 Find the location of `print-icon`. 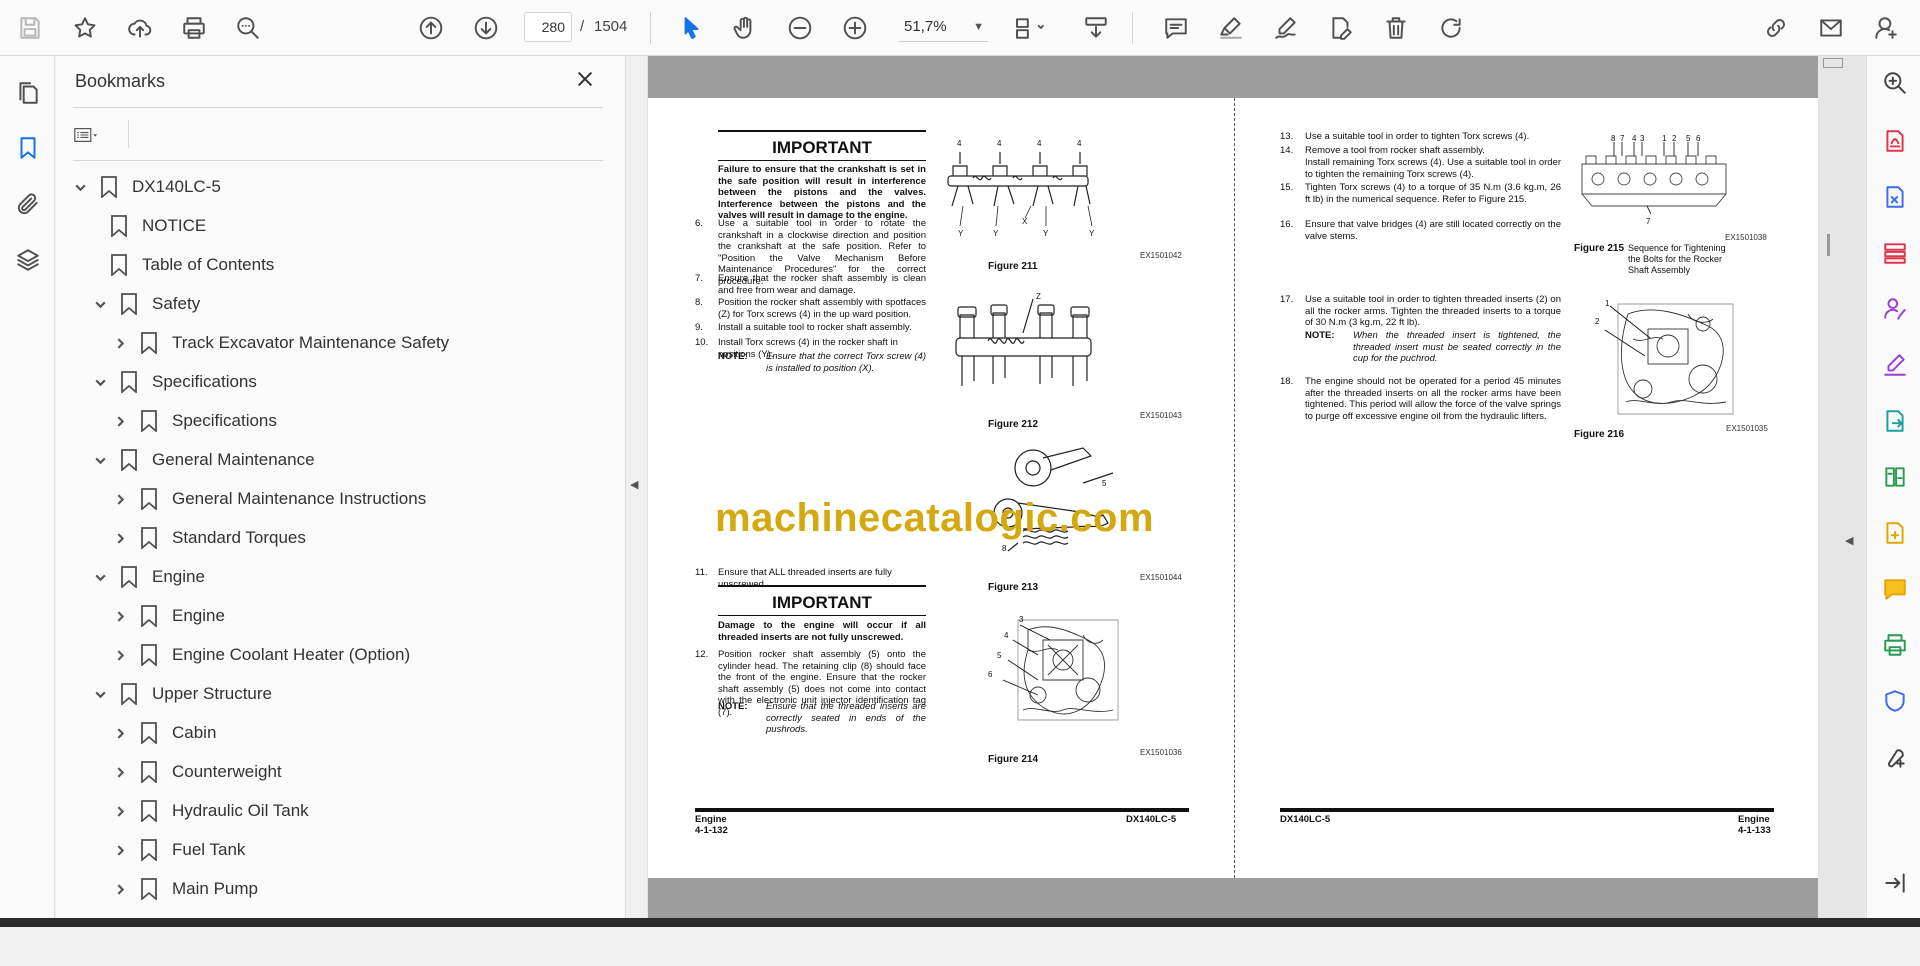

print-icon is located at coordinates (194, 28).